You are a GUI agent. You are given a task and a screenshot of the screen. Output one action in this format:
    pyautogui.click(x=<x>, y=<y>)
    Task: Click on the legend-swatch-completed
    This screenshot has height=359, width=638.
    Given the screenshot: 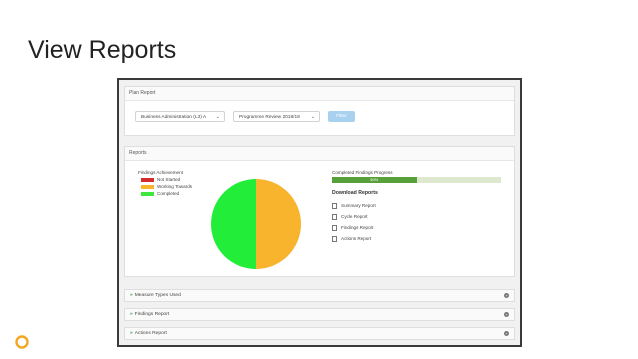 What is the action you would take?
    pyautogui.click(x=147, y=194)
    